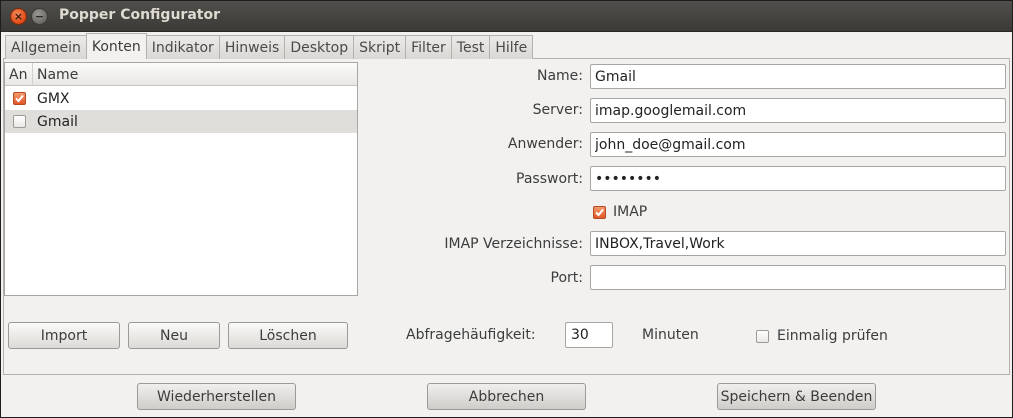  I want to click on close-icon: ×, so click(18, 16).